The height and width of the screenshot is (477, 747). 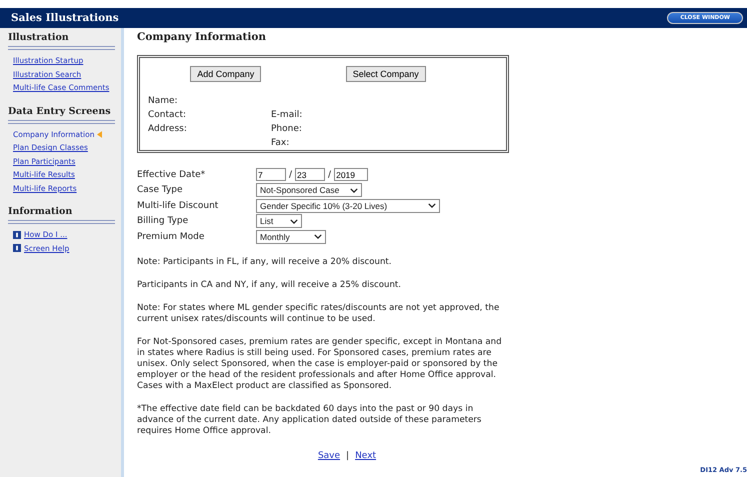 I want to click on note-text: For Not-Sponsored cases, premium rates are gender specific, except in Montana and in states where Radius is still being used. For Sponsored cases, premium rates are unisex. Only select Sponsored, when the case is employer-paid or sponsored by the employer or the head of the resident professionals and after Home Office approval. Cases with a MaxElect product are classified as Sponsored., so click(x=320, y=364).